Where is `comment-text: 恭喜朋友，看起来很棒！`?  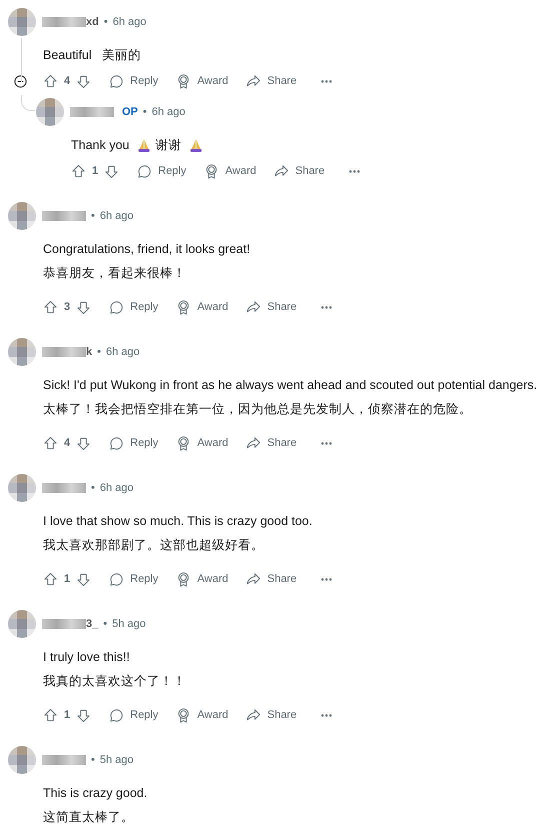 comment-text: 恭喜朋友，看起来很棒！ is located at coordinates (114, 273).